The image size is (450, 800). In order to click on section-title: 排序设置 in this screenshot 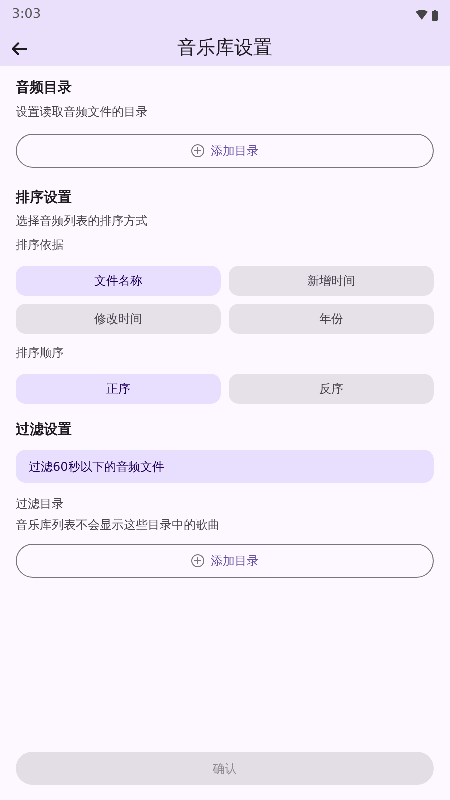, I will do `click(44, 198)`.